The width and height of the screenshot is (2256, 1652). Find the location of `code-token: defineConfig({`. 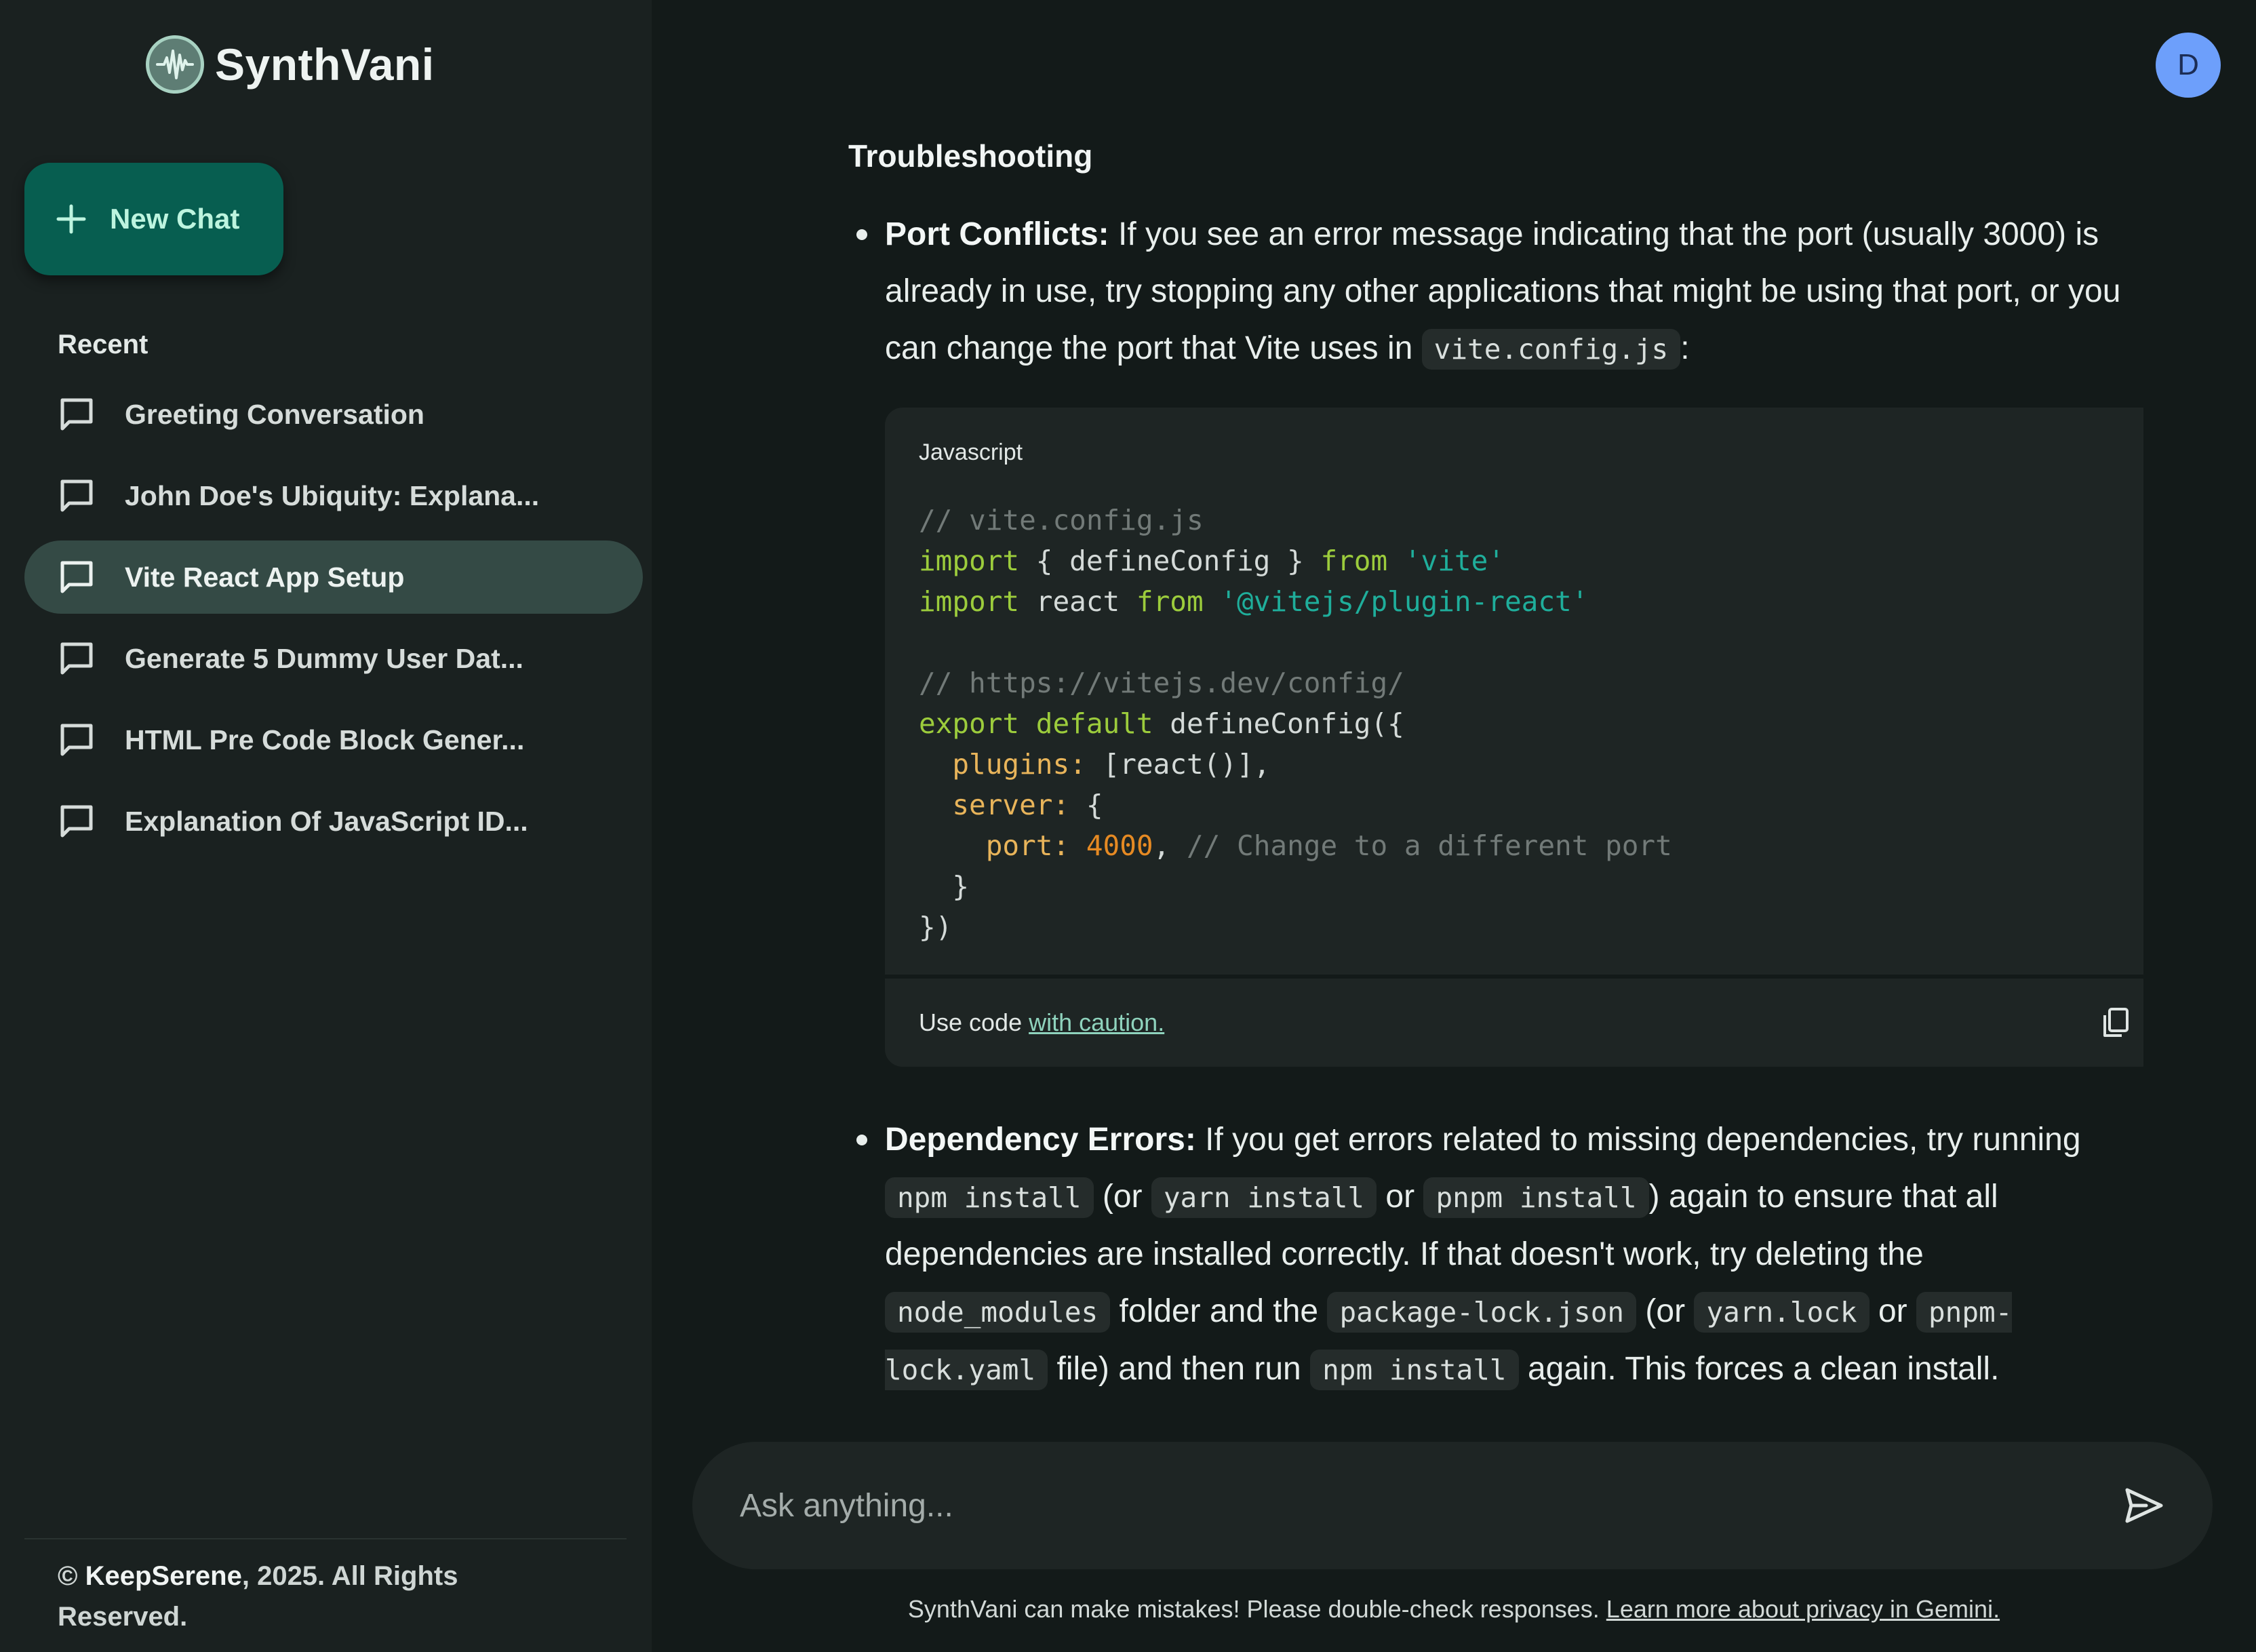

code-token: defineConfig({ is located at coordinates (1278, 723).